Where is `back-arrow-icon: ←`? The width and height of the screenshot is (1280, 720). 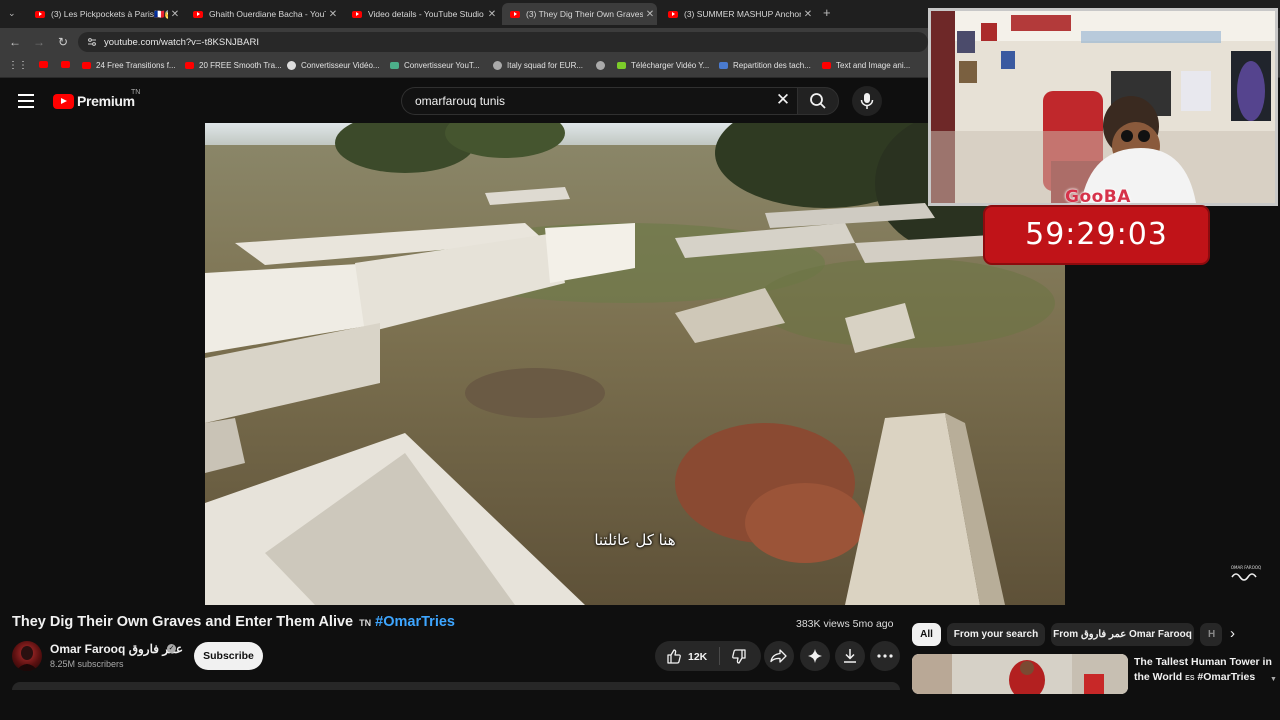 back-arrow-icon: ← is located at coordinates (15, 42).